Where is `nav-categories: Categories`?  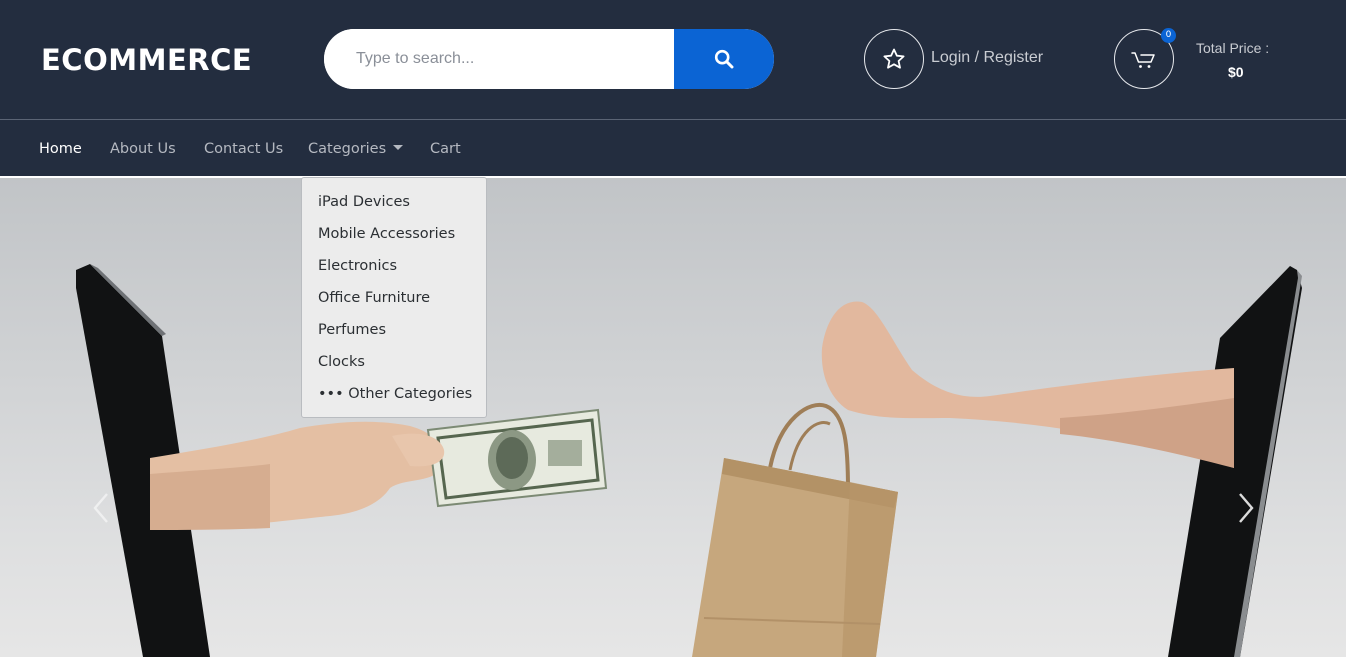 nav-categories: Categories is located at coordinates (356, 149).